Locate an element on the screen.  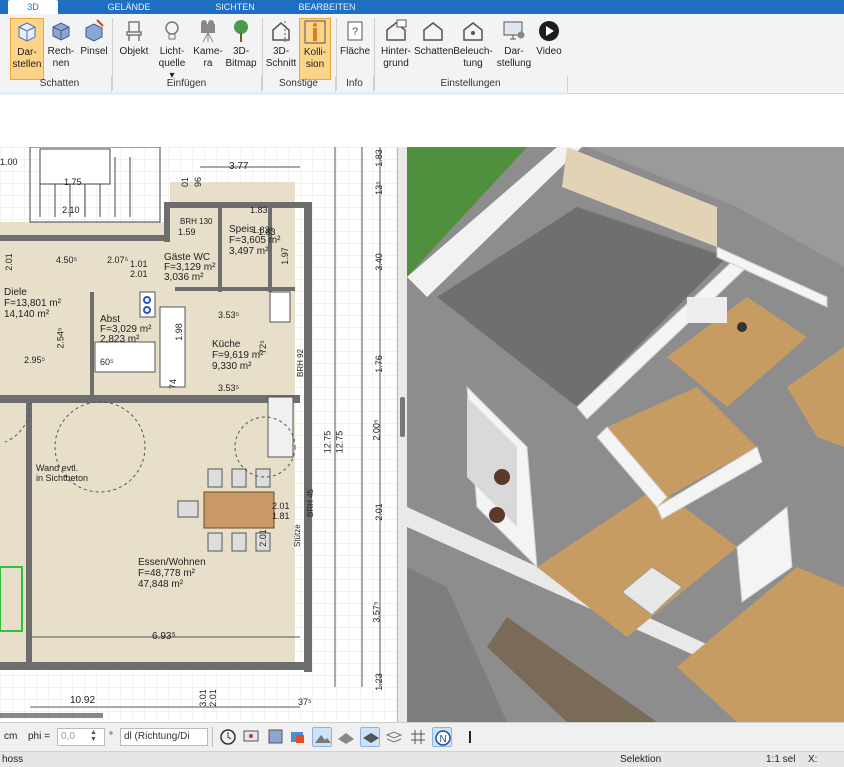
darstellung-button: Dar- stellung is located at coordinates (514, 49).